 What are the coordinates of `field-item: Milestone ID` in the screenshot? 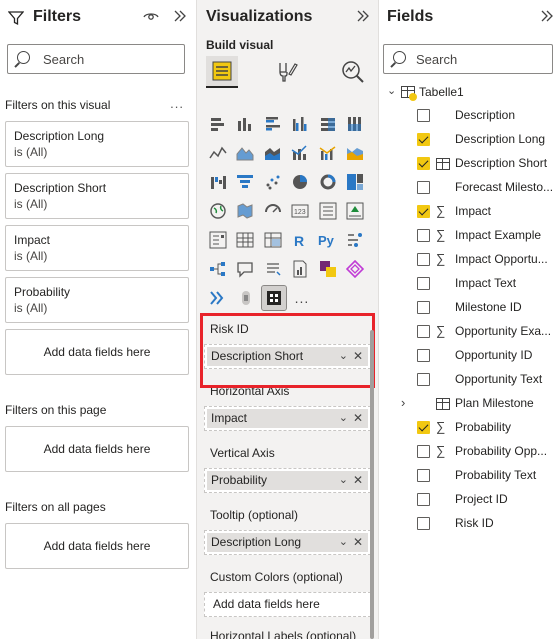 It's located at (469, 308).